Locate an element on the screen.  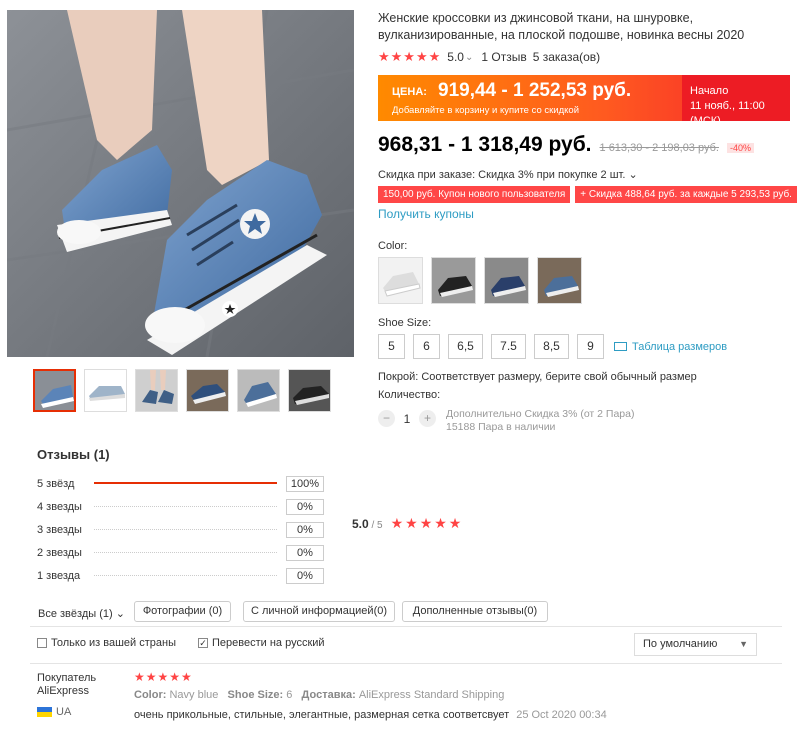
rating-bar-row: 5 звёзд 100% is located at coordinates (180, 483).